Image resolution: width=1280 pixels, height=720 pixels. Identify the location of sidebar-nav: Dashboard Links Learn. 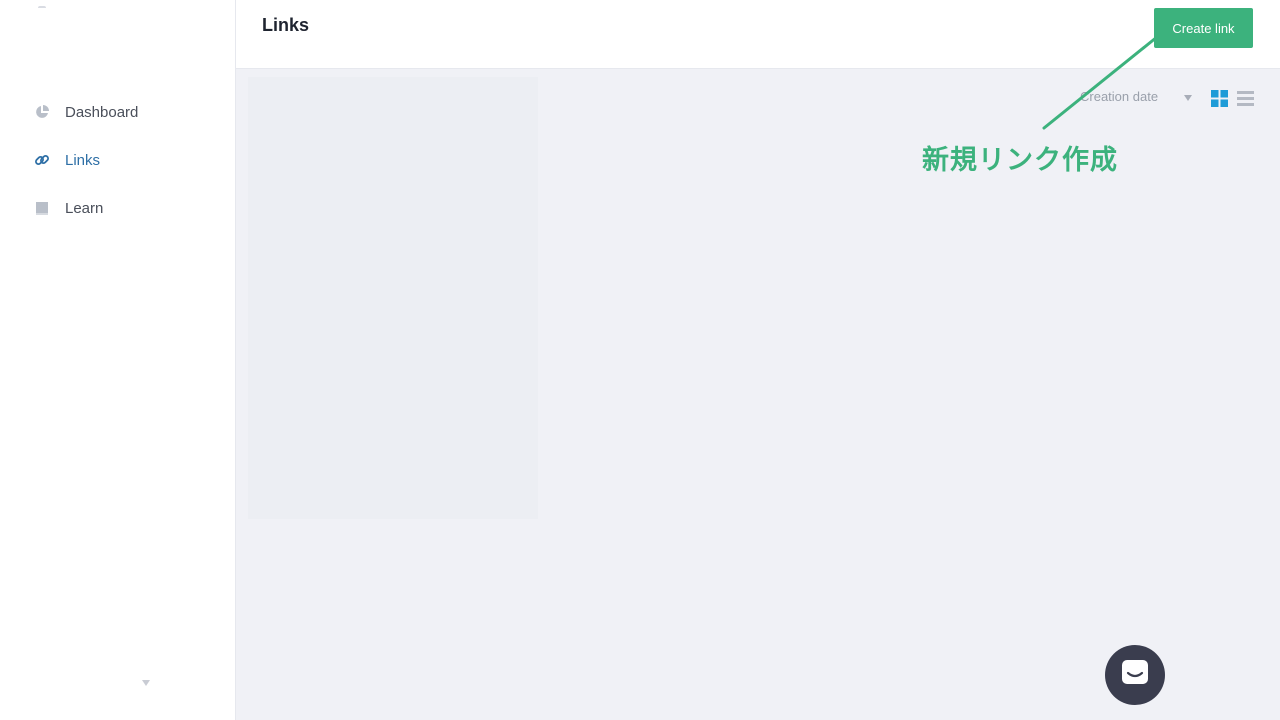
(118, 160).